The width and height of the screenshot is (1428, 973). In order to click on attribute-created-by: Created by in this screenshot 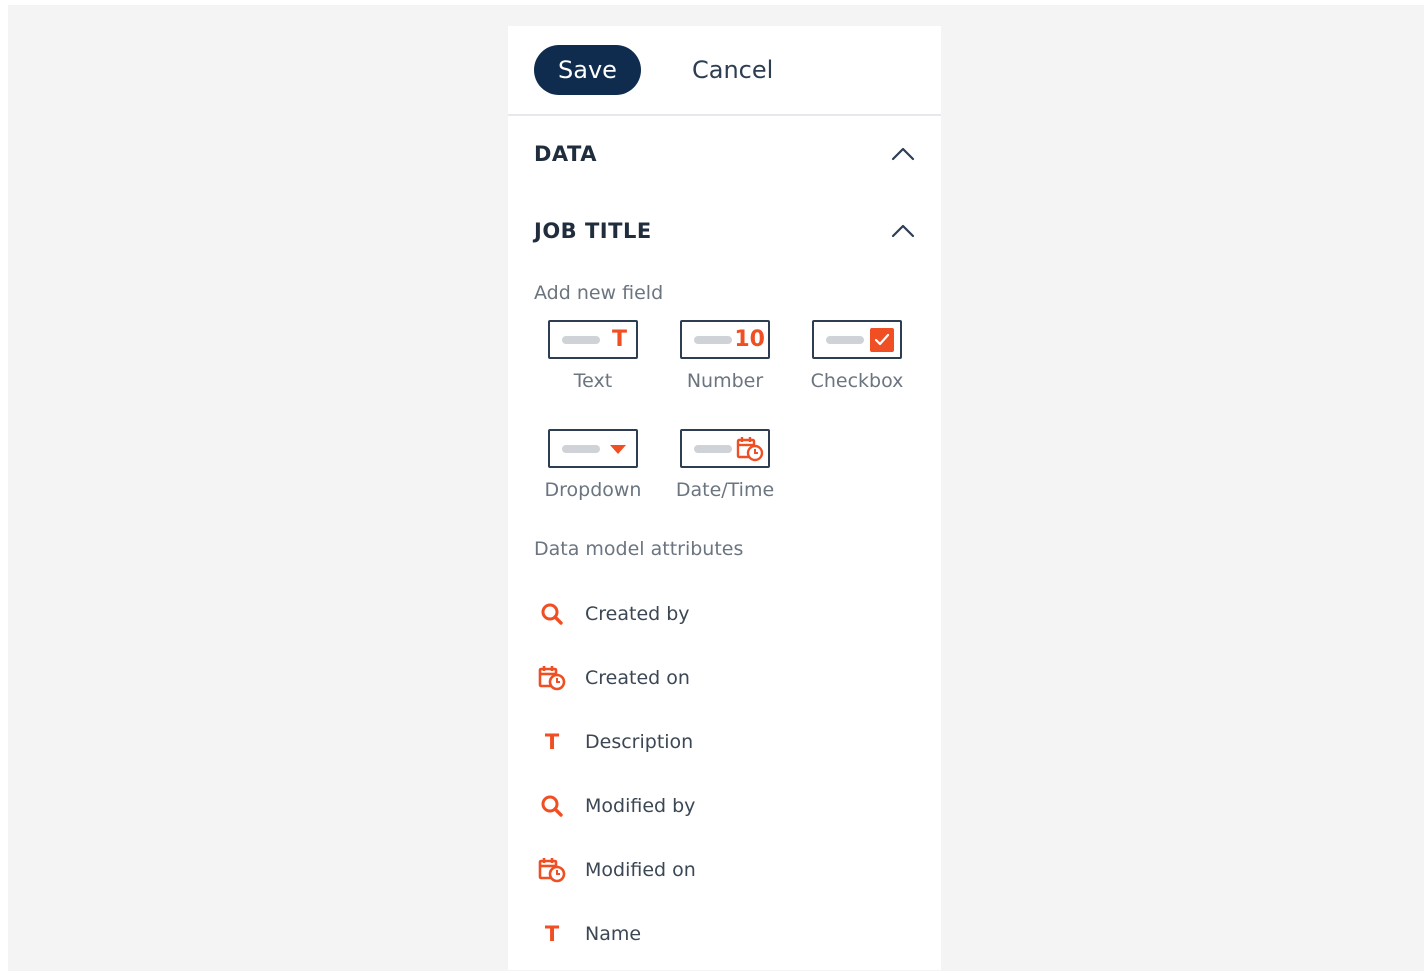, I will do `click(725, 614)`.